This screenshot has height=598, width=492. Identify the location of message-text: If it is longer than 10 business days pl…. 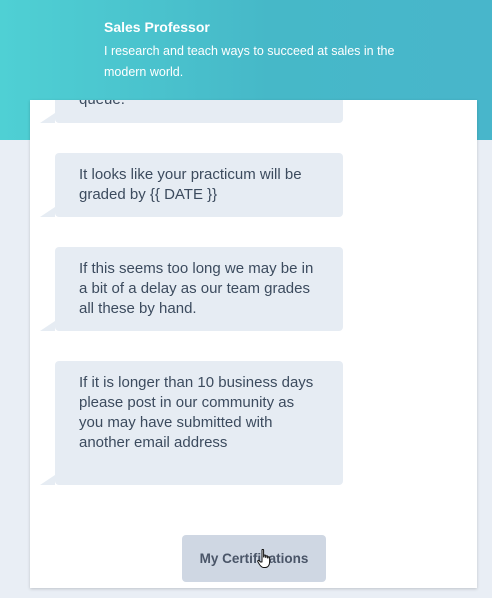
(196, 412).